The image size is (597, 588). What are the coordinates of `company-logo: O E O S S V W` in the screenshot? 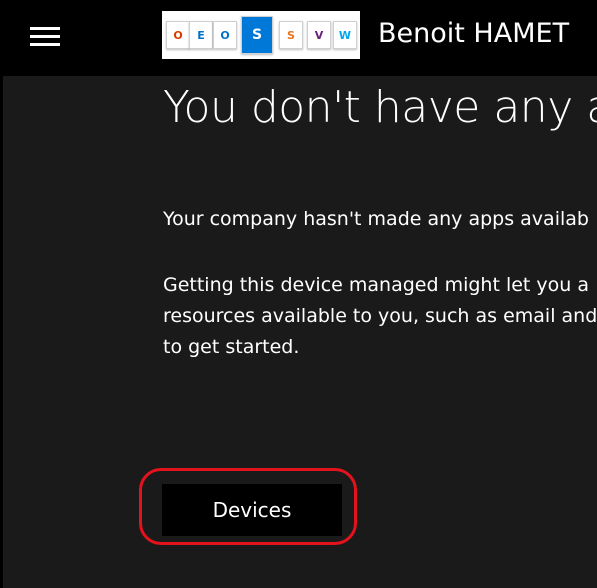 It's located at (261, 35).